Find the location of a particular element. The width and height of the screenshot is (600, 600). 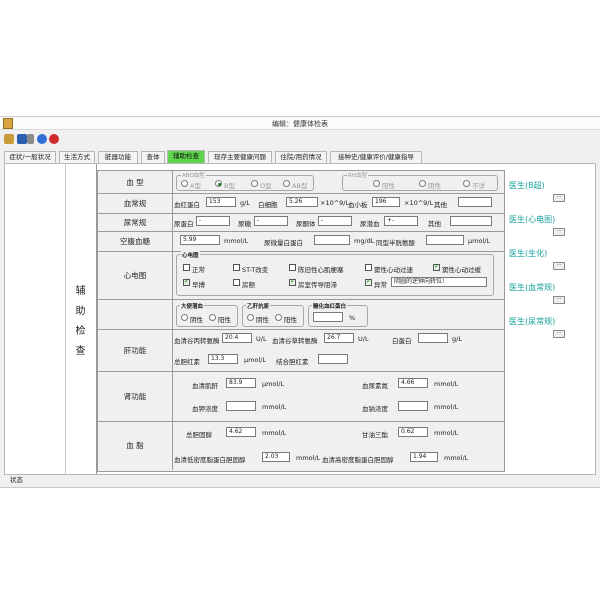

glucose-input: 5.99 is located at coordinates (200, 240).